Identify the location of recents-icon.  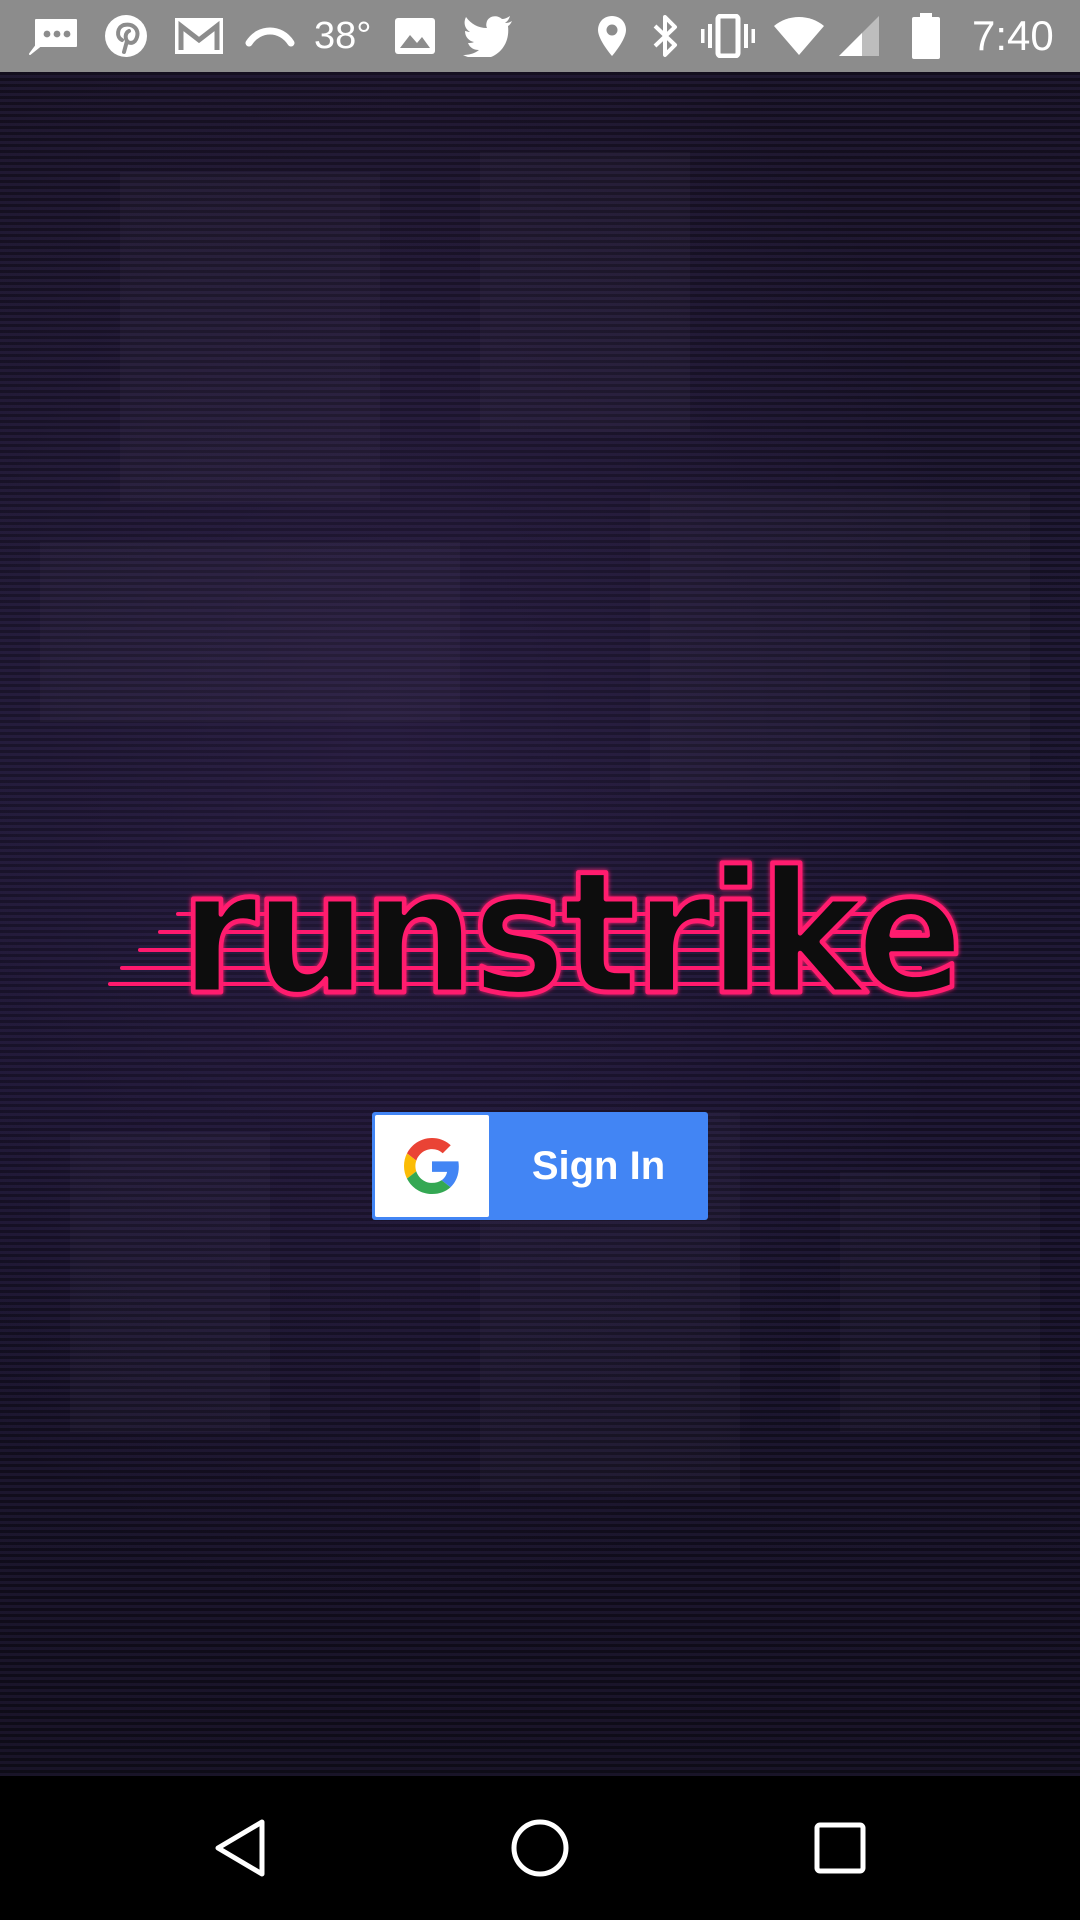
(840, 1848).